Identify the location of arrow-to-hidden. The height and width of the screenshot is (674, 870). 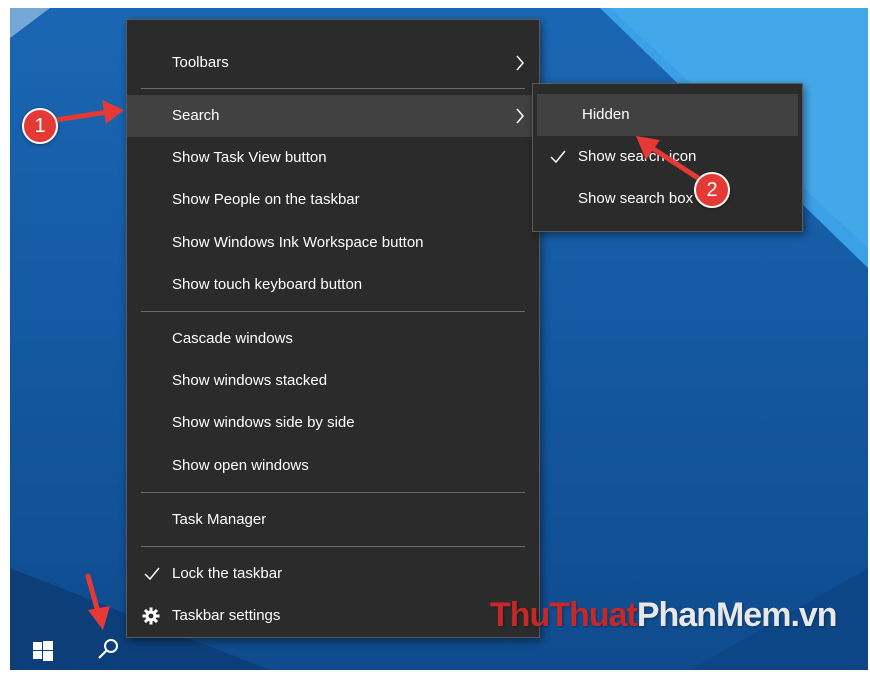
(668, 158).